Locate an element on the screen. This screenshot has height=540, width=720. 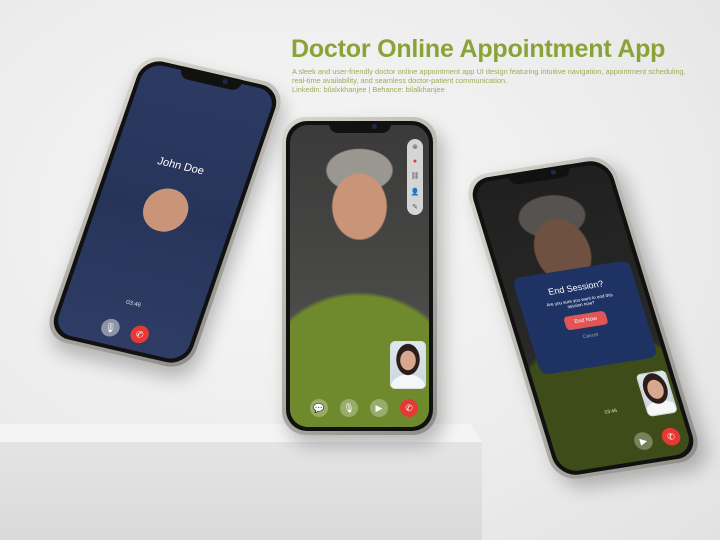
cancel-button: Cancel is located at coordinates (590, 336).